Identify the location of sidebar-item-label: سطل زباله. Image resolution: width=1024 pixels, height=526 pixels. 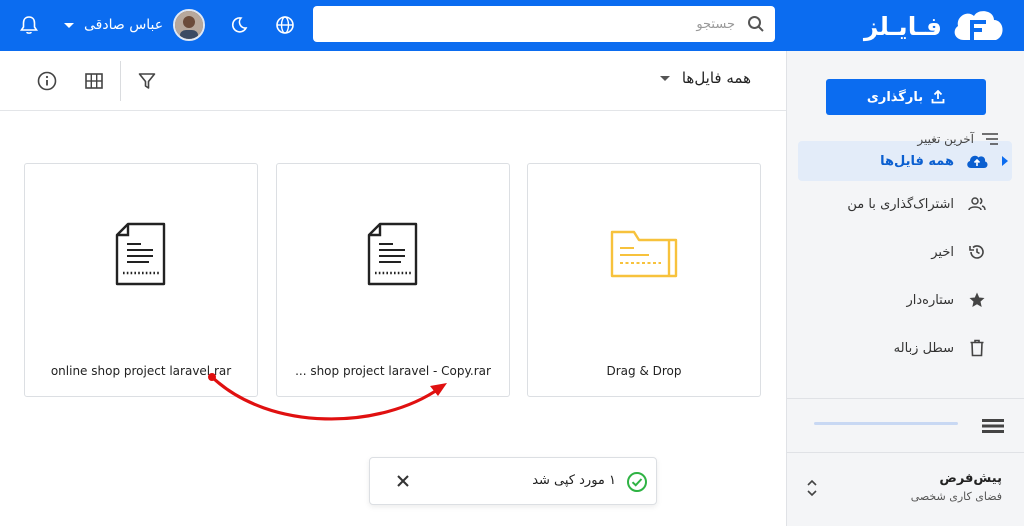
(923, 348).